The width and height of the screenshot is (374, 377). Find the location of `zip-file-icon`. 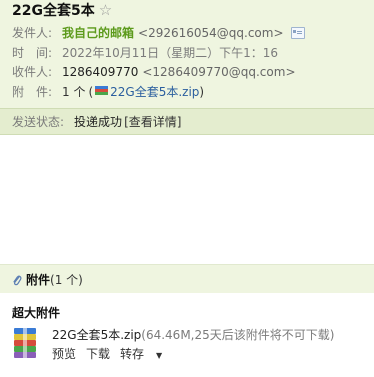

zip-file-icon is located at coordinates (102, 91).